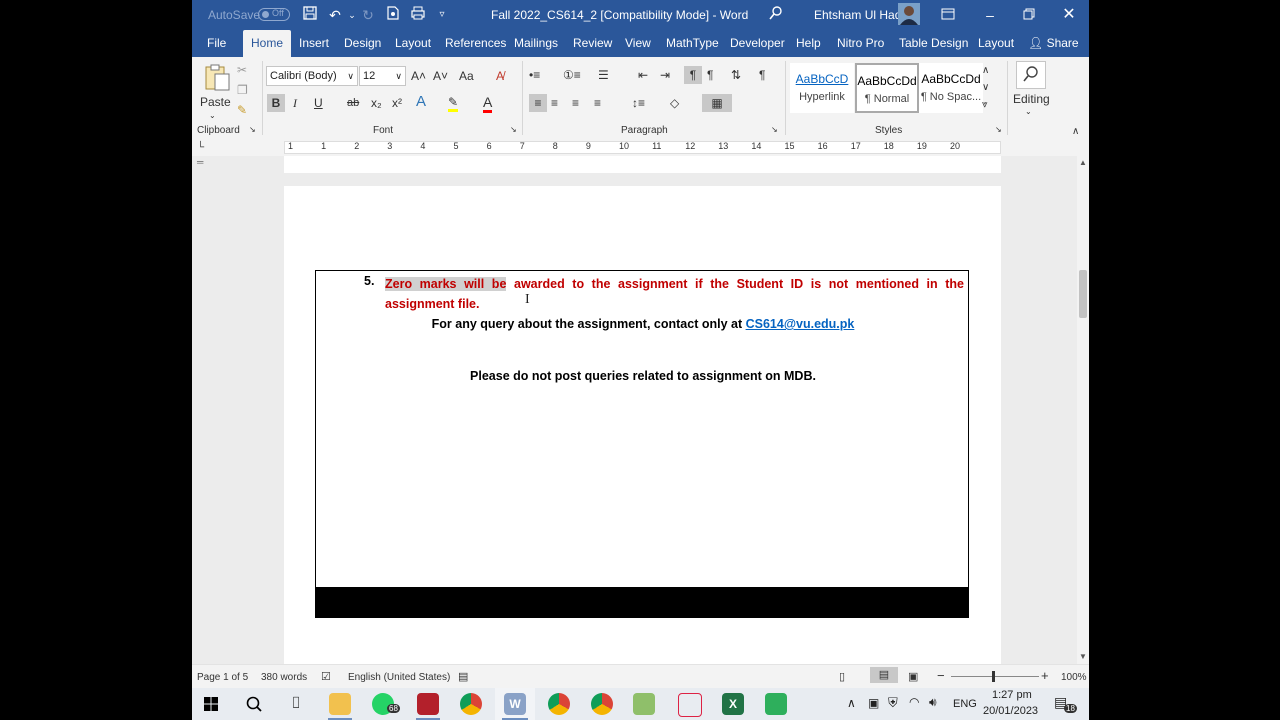 The image size is (1280, 720). Describe the element at coordinates (1075, 132) in the screenshot. I see `collapse-ribbon-icon: ∧` at that location.